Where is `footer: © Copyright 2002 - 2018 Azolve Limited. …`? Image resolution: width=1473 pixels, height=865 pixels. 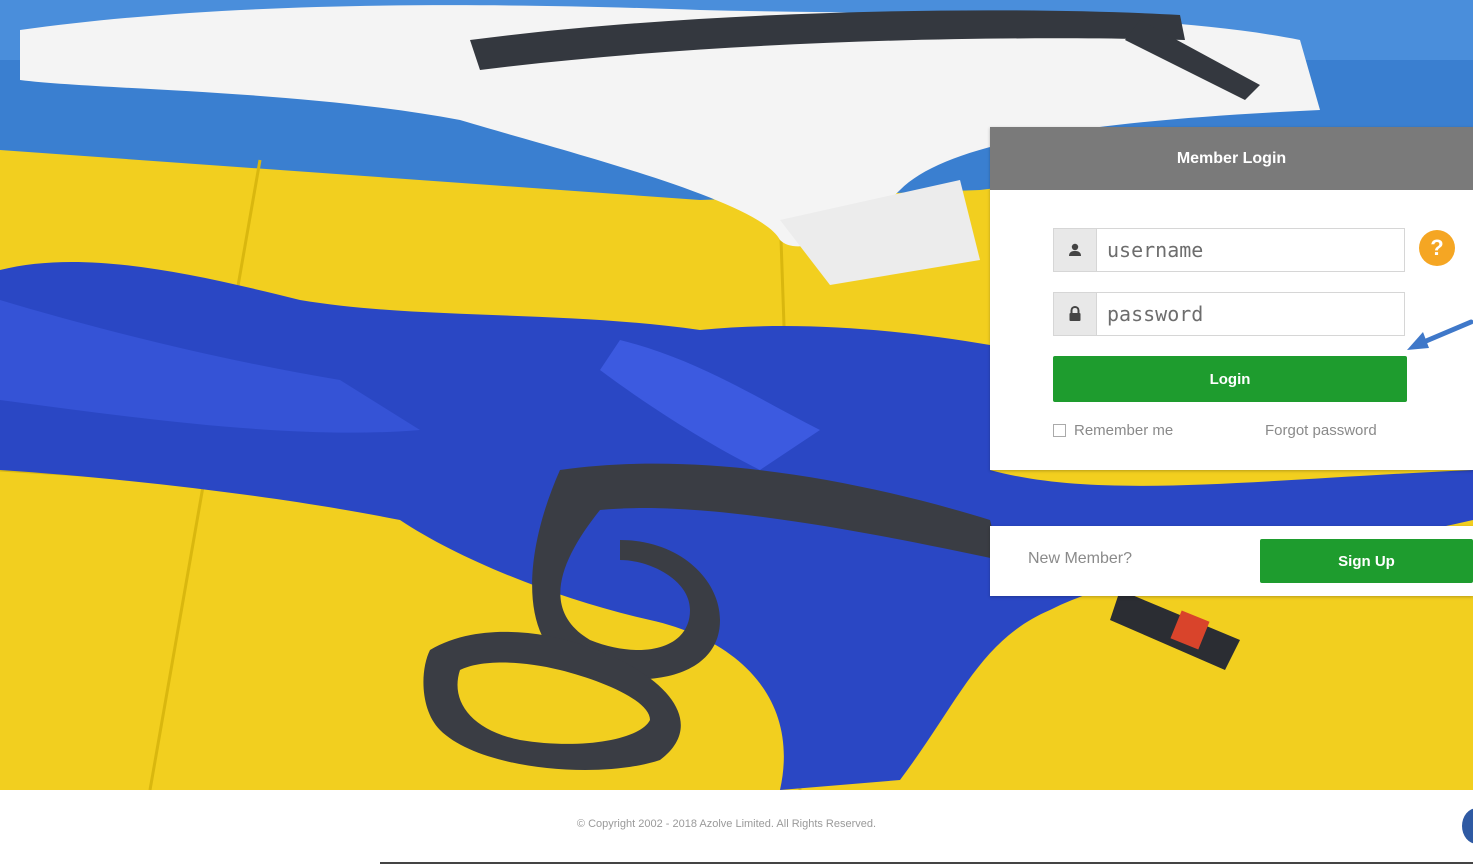
footer: © Copyright 2002 - 2018 Azolve Limited. … is located at coordinates (736, 827).